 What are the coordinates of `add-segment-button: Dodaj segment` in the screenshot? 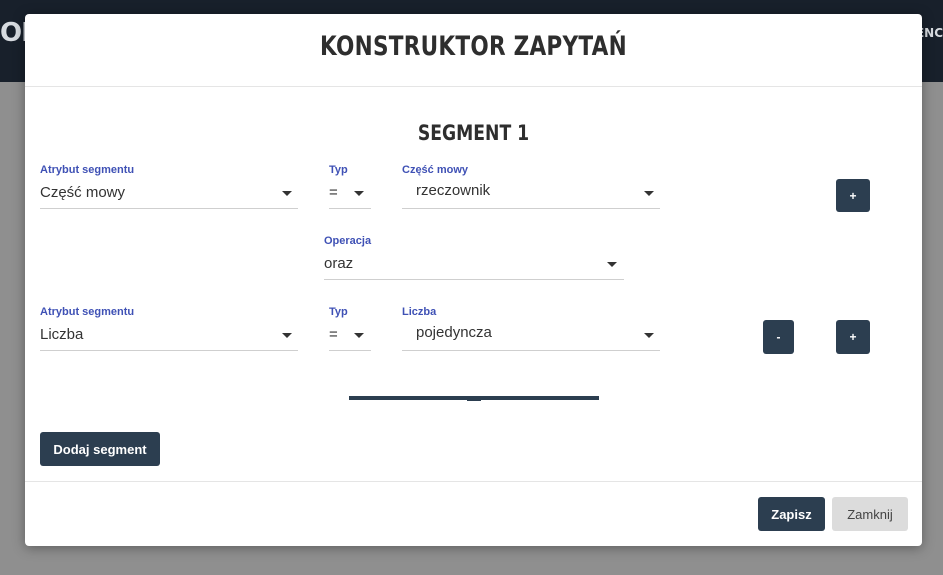 It's located at (100, 449).